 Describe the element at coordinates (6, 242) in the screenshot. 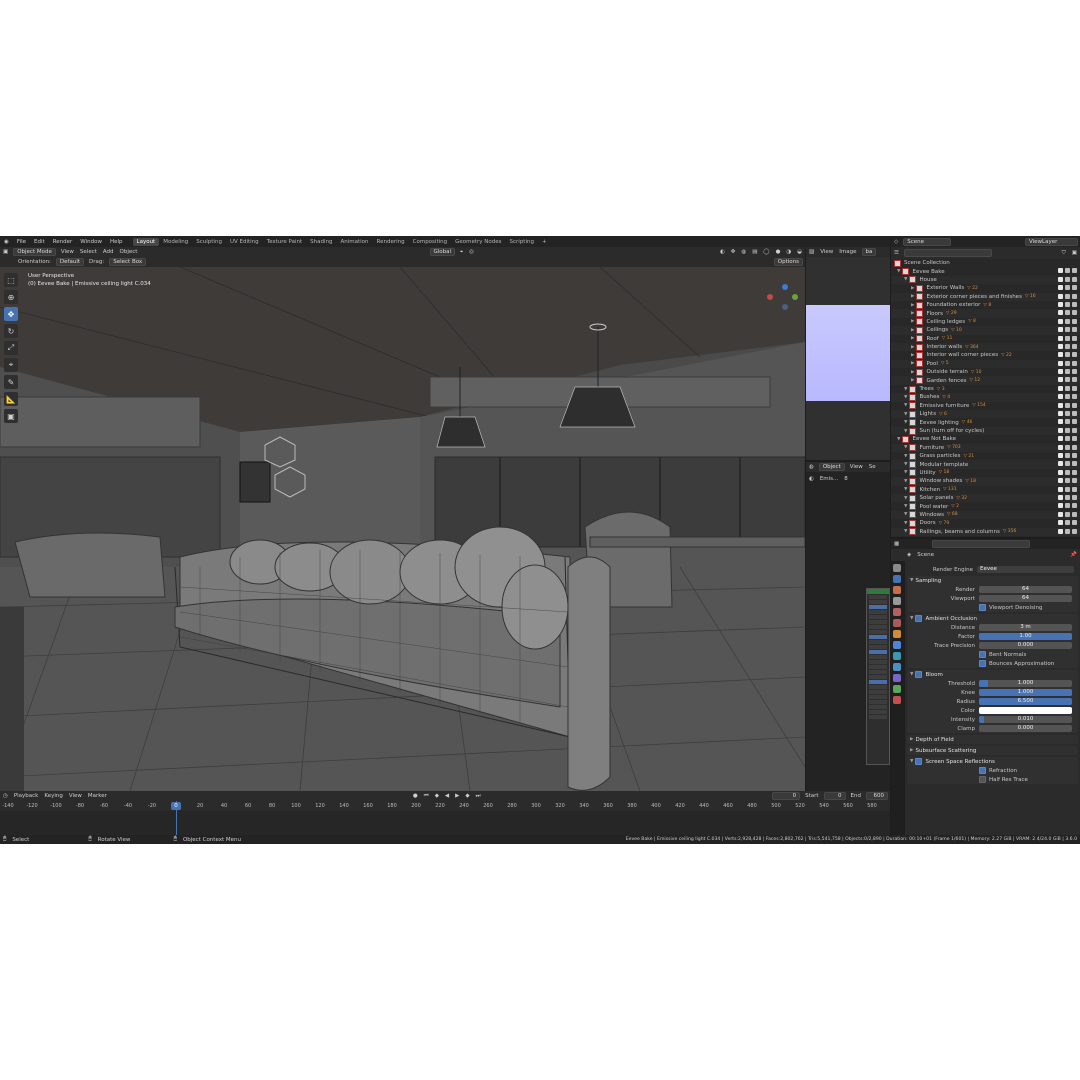

I see `blender-logo-icon: ◉` at that location.